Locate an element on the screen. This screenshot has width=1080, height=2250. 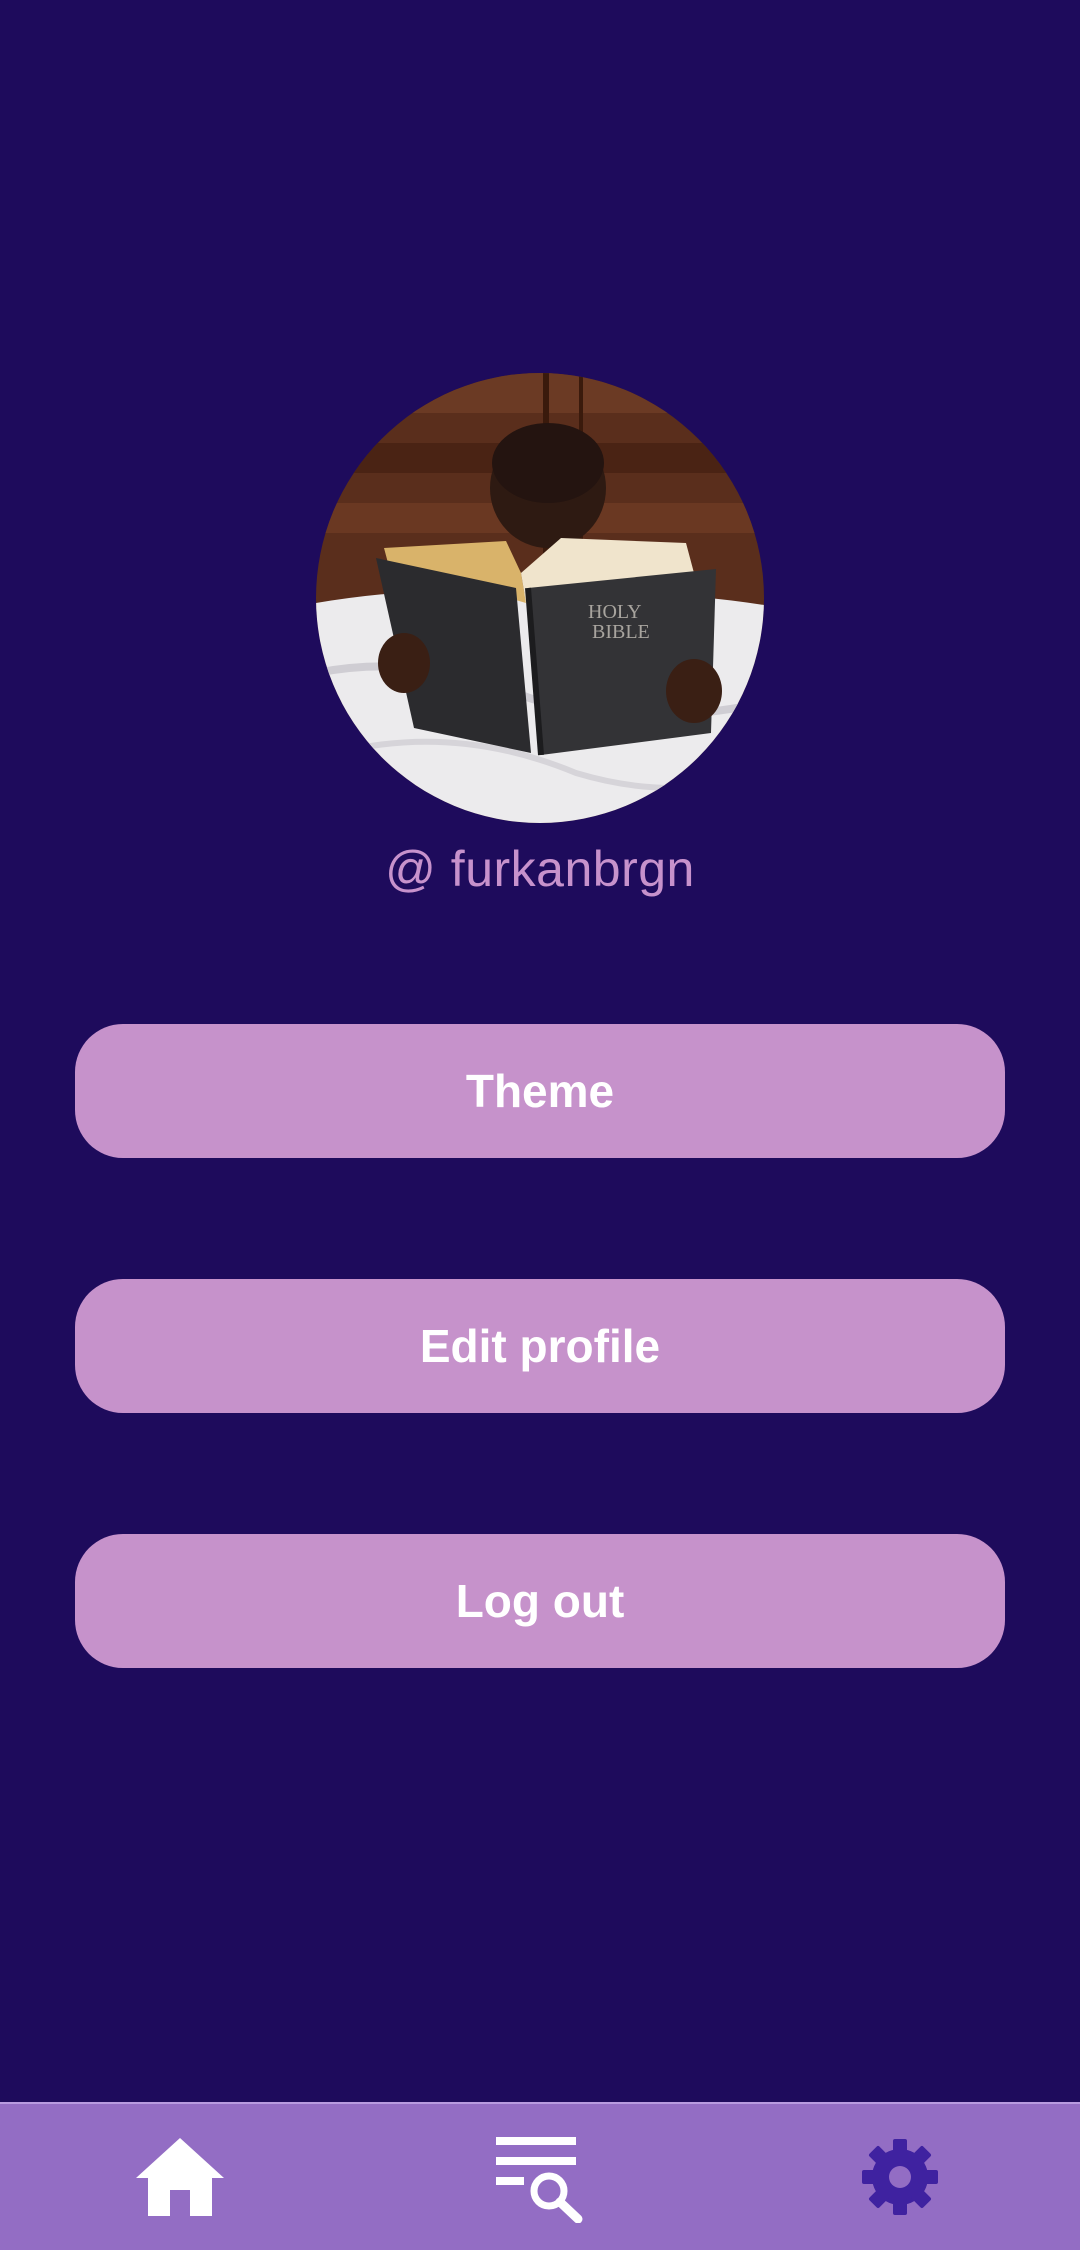
bottom-navigation-bar is located at coordinates (540, 2176).